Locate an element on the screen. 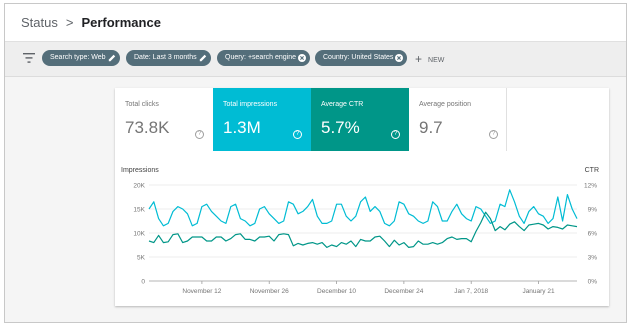 This screenshot has width=635, height=329. filter-chip-label: Search type: Web is located at coordinates (78, 57).